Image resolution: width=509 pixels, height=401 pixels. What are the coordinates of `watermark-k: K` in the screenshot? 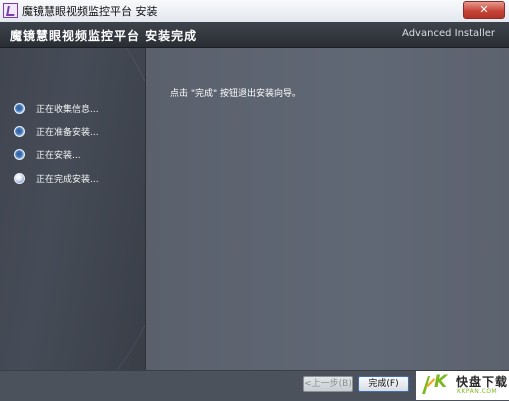 It's located at (441, 382).